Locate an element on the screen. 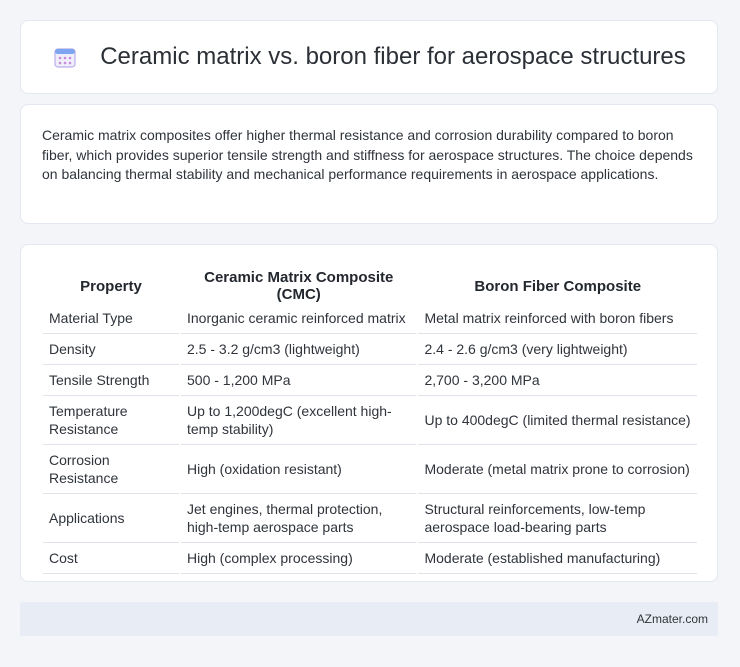  cell-boron: 2.4 - 2.6 g/cm3 (very lightweight) is located at coordinates (557, 349).